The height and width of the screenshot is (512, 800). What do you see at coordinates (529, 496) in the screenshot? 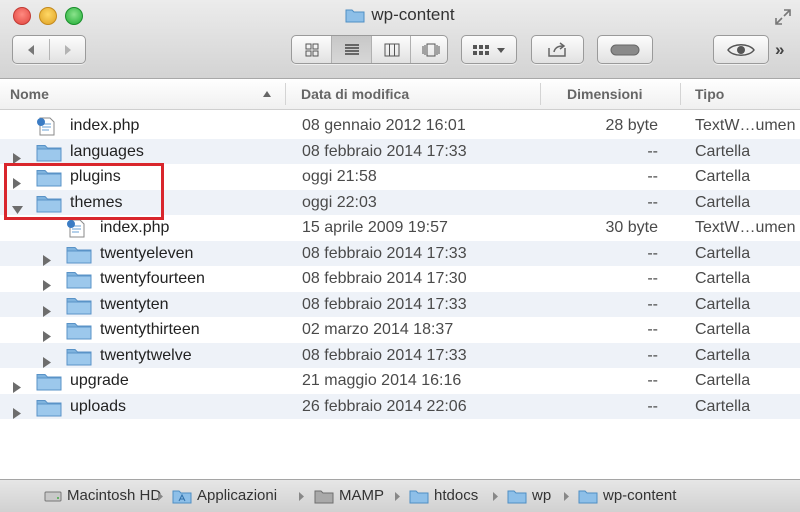
I see `path-item: wp` at bounding box center [529, 496].